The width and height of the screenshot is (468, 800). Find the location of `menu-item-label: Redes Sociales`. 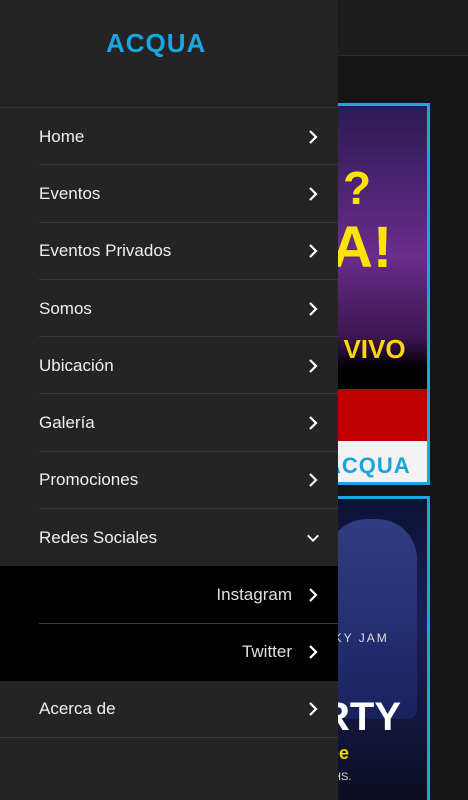

menu-item-label: Redes Sociales is located at coordinates (98, 537).